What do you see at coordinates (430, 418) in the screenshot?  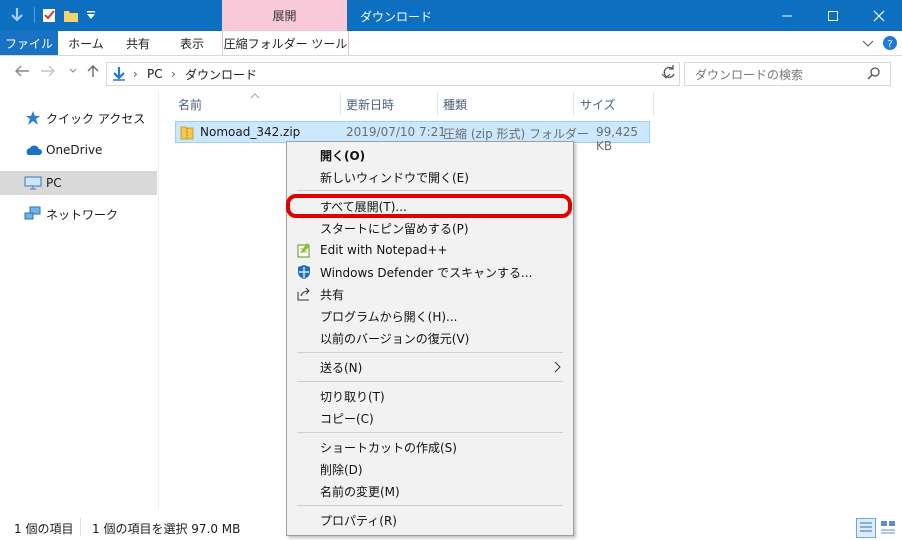 I see `menu-copy: コピー(C)` at bounding box center [430, 418].